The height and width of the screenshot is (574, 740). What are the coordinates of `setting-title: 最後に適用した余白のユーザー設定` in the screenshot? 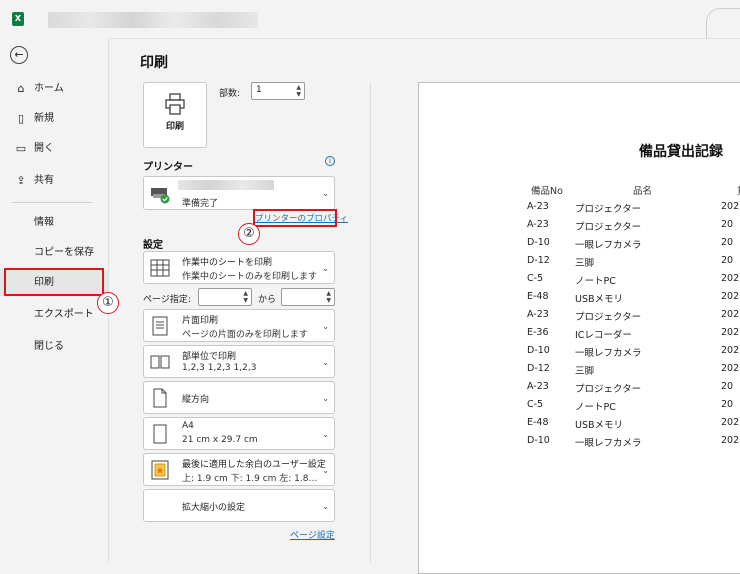 It's located at (254, 465).